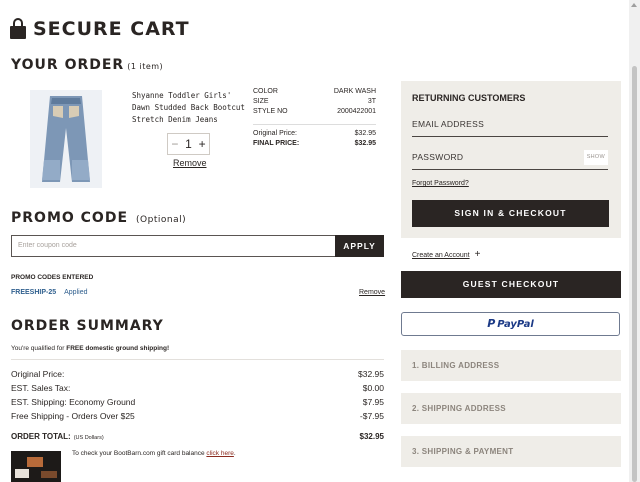 The height and width of the screenshot is (482, 640). Describe the element at coordinates (161, 220) in the screenshot. I see `promo-optional: (Optional)` at that location.